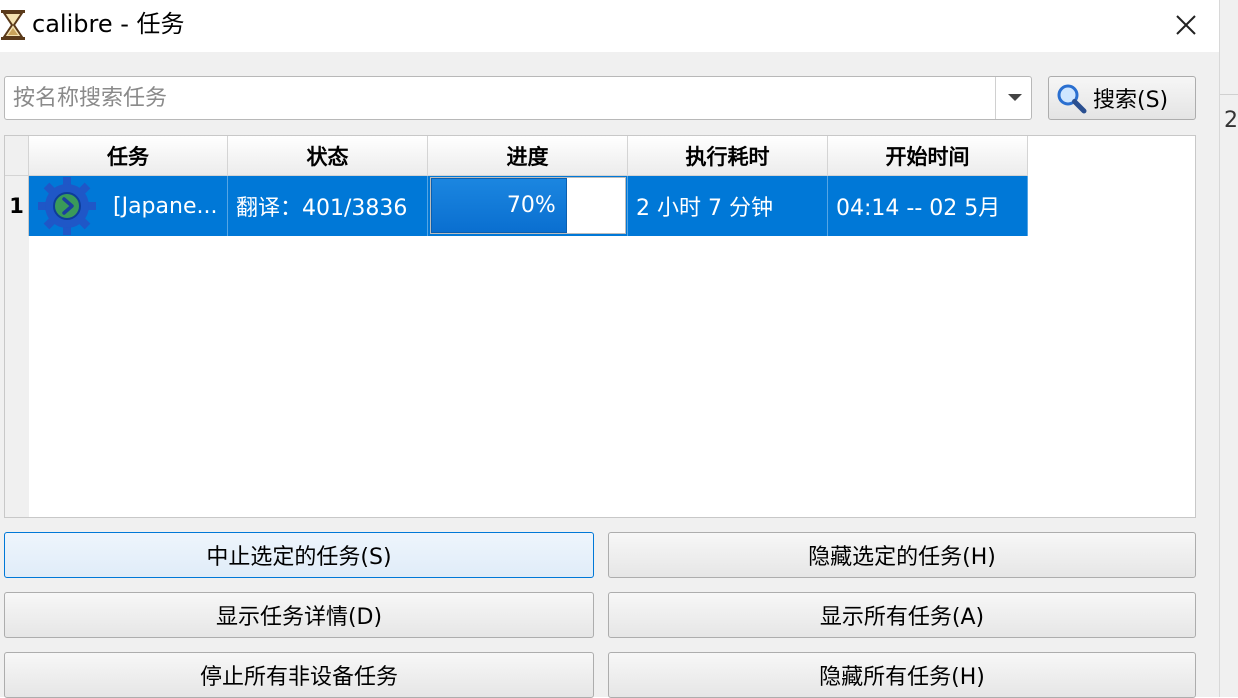 The height and width of the screenshot is (698, 1238). What do you see at coordinates (528, 156) in the screenshot?
I see `header-progress: 进度` at bounding box center [528, 156].